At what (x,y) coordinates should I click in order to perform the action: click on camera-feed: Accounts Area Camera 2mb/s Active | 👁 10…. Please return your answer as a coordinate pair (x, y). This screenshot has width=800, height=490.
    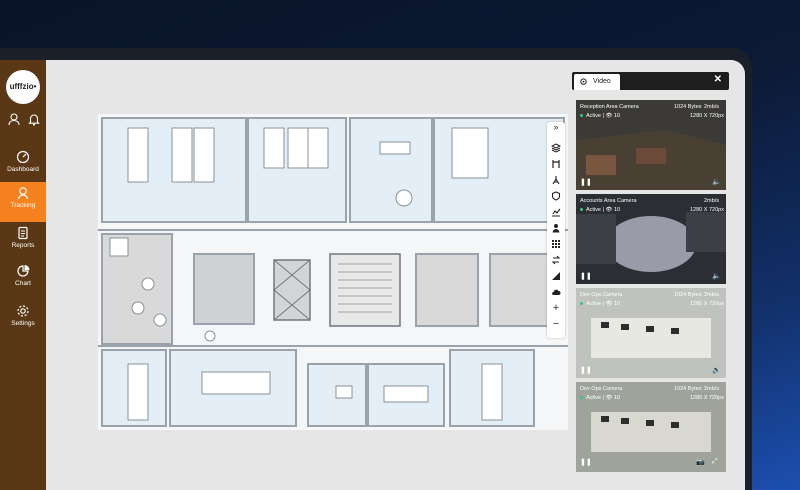
    Looking at the image, I should click on (651, 239).